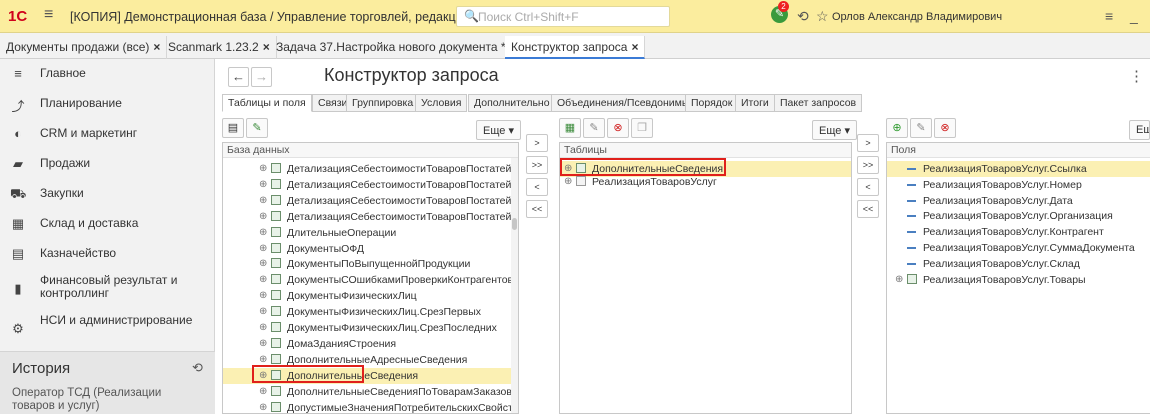 This screenshot has width=1150, height=416. I want to click on field-row: РеализацияТоваровУслуг.Склад, so click(1018, 264).